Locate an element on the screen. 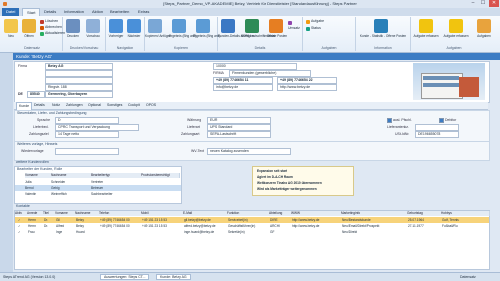 The height and width of the screenshot is (281, 500). zeile3-field is located at coordinates (79, 80).